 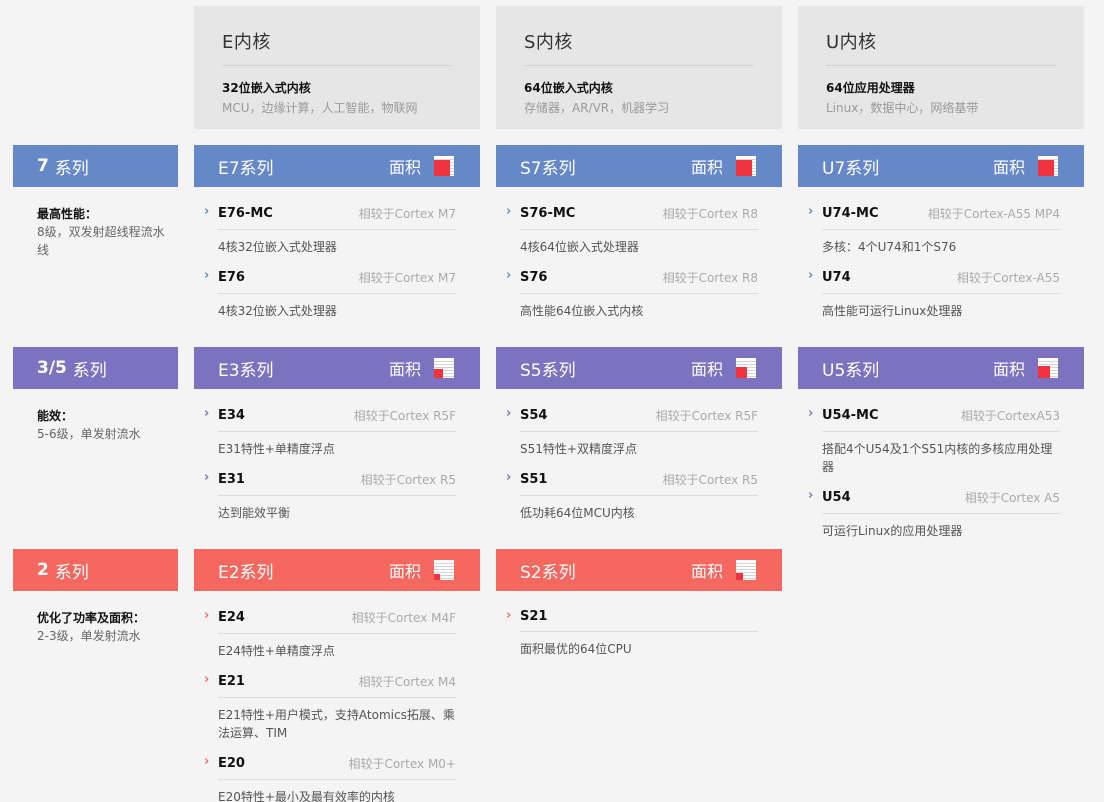 What do you see at coordinates (548, 370) in the screenshot?
I see `family-name: S5系列` at bounding box center [548, 370].